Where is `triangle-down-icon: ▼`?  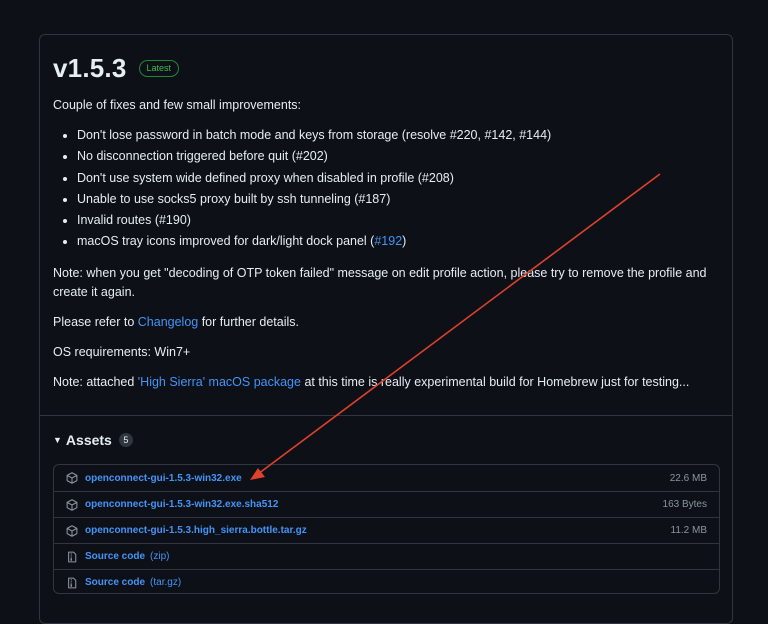 triangle-down-icon: ▼ is located at coordinates (57, 440).